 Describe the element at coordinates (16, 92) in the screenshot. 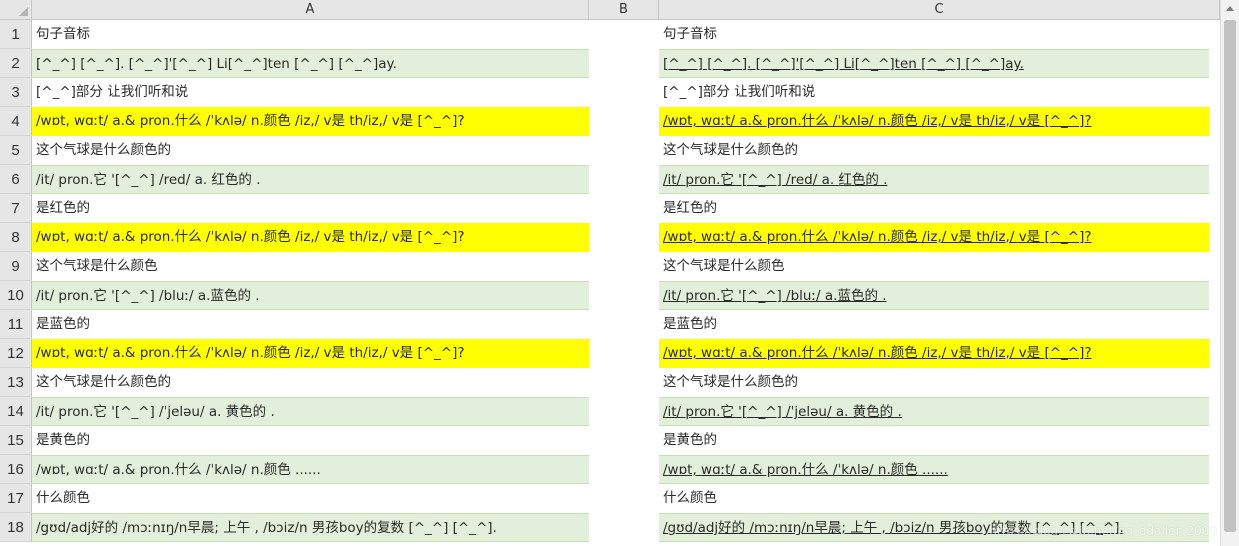

I see `row-header: 3` at that location.